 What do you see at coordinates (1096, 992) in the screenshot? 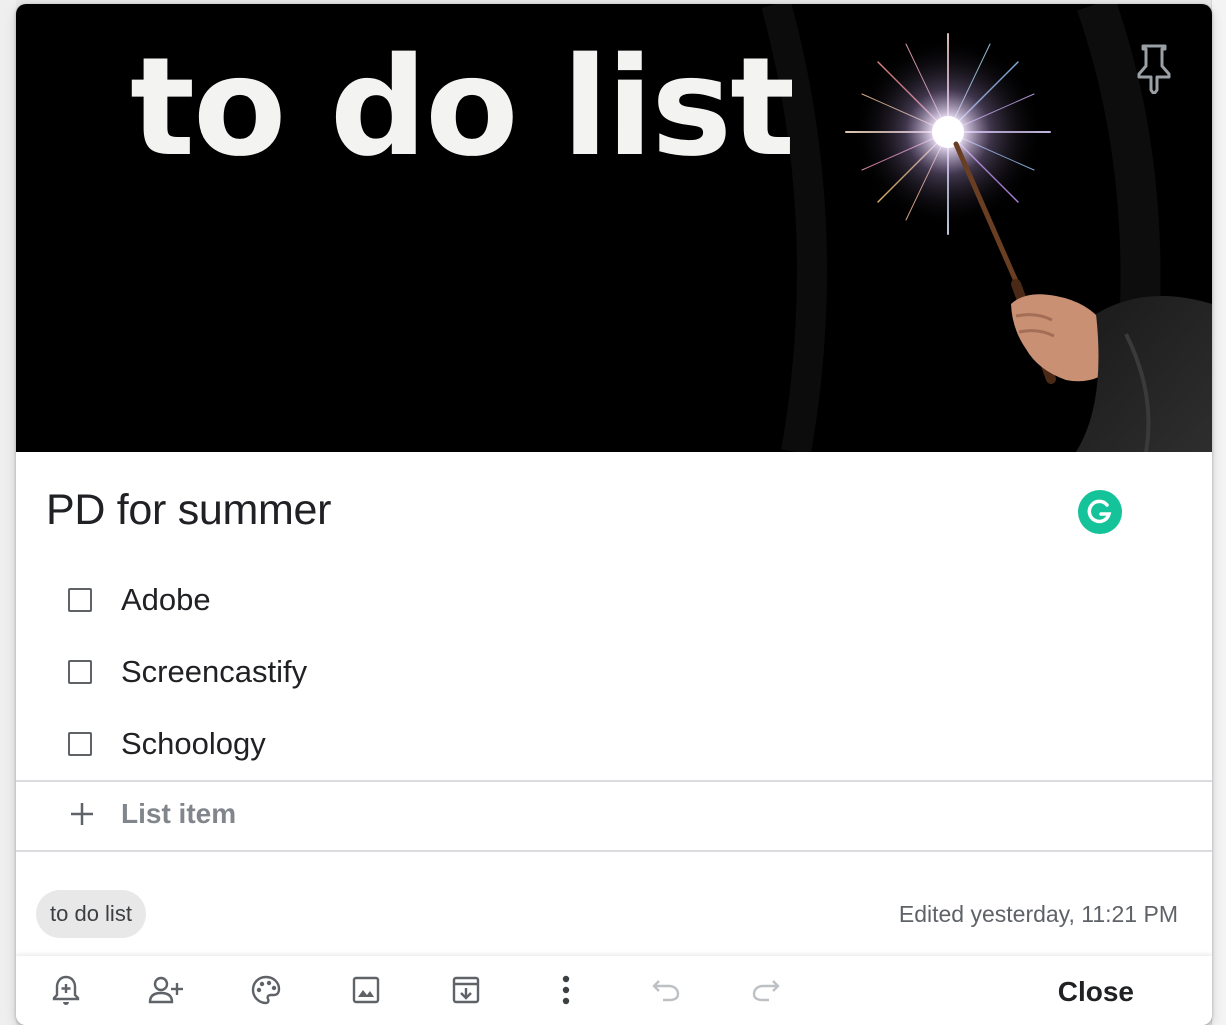
I see `close-button: Close` at bounding box center [1096, 992].